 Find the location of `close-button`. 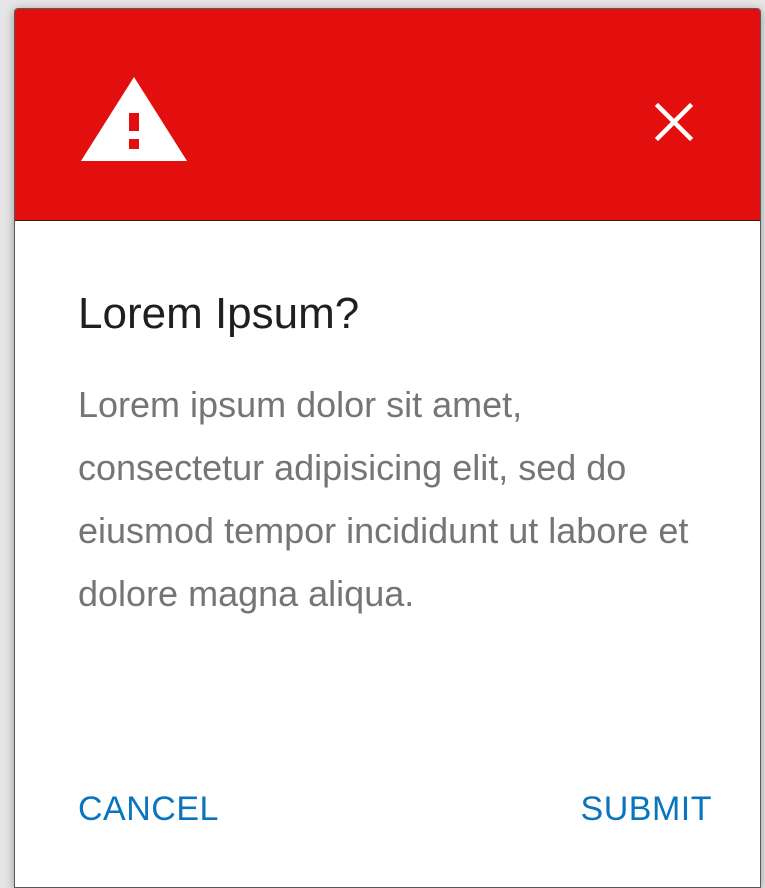

close-button is located at coordinates (674, 122).